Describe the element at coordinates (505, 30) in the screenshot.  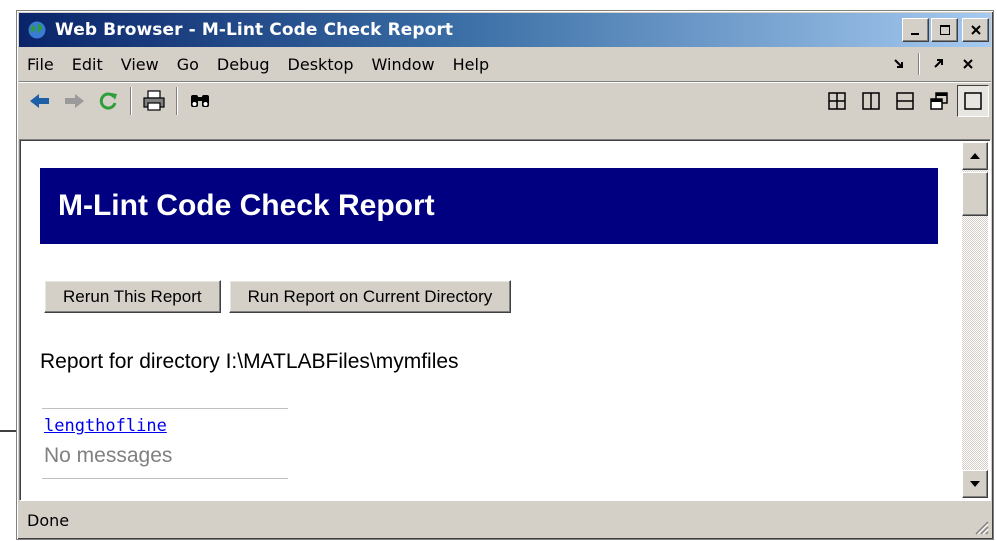
I see `title-bar: Web Browser - M-Lint Code Check Report` at that location.